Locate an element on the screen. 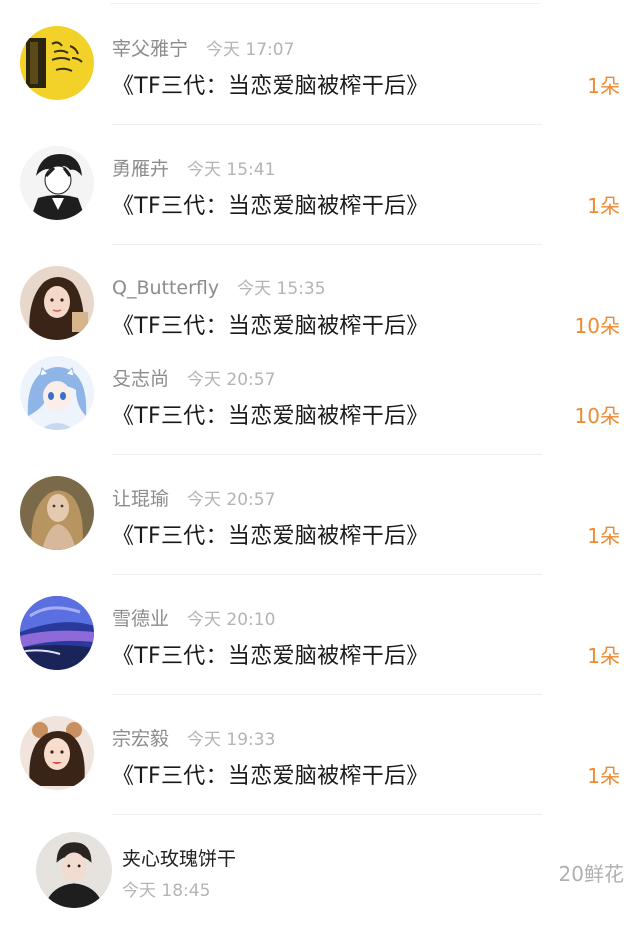 The width and height of the screenshot is (640, 941). timestamp: 今天 18:45 is located at coordinates (166, 891).